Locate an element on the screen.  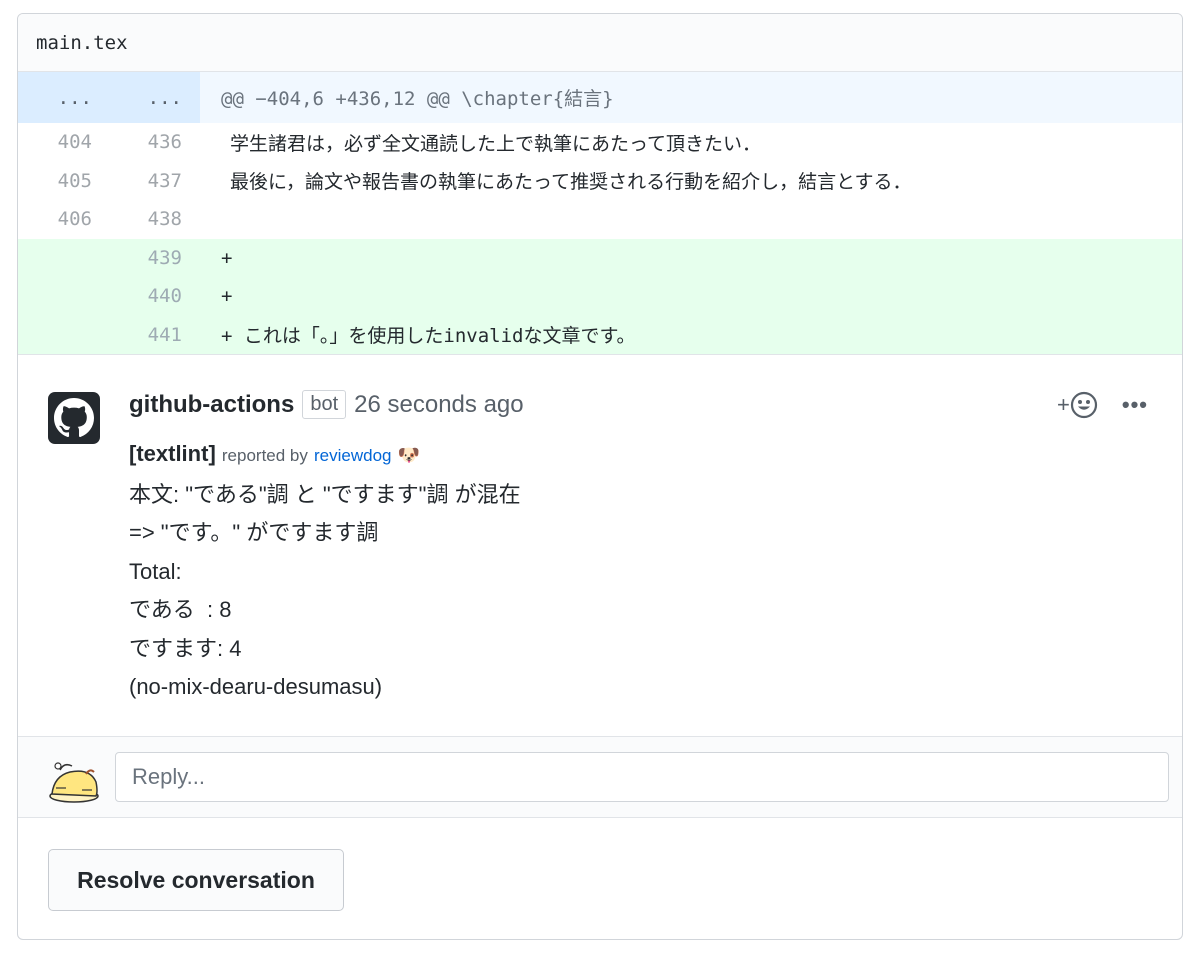
diff-line: 404 436 学生諸君は，必ず全文通読した上で執筆にあたって頂きたい． is located at coordinates (600, 142).